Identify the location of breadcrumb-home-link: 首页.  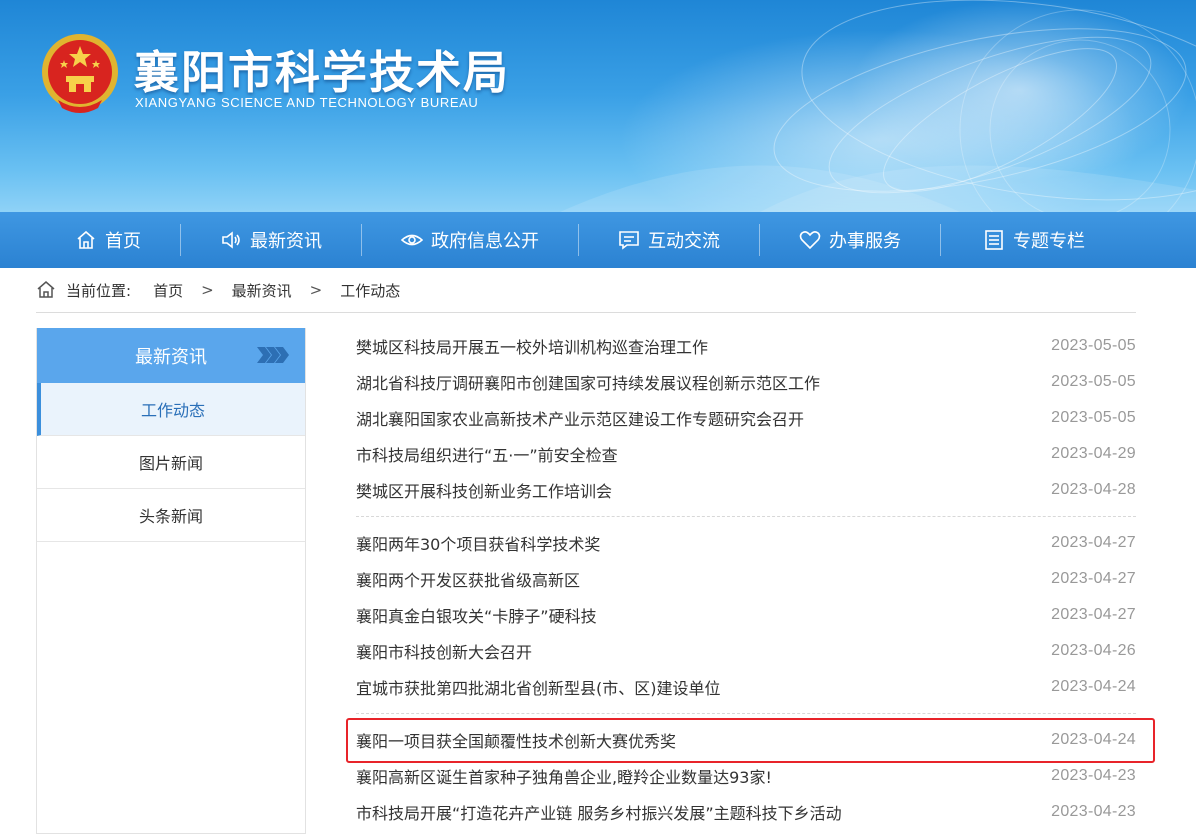
(168, 290).